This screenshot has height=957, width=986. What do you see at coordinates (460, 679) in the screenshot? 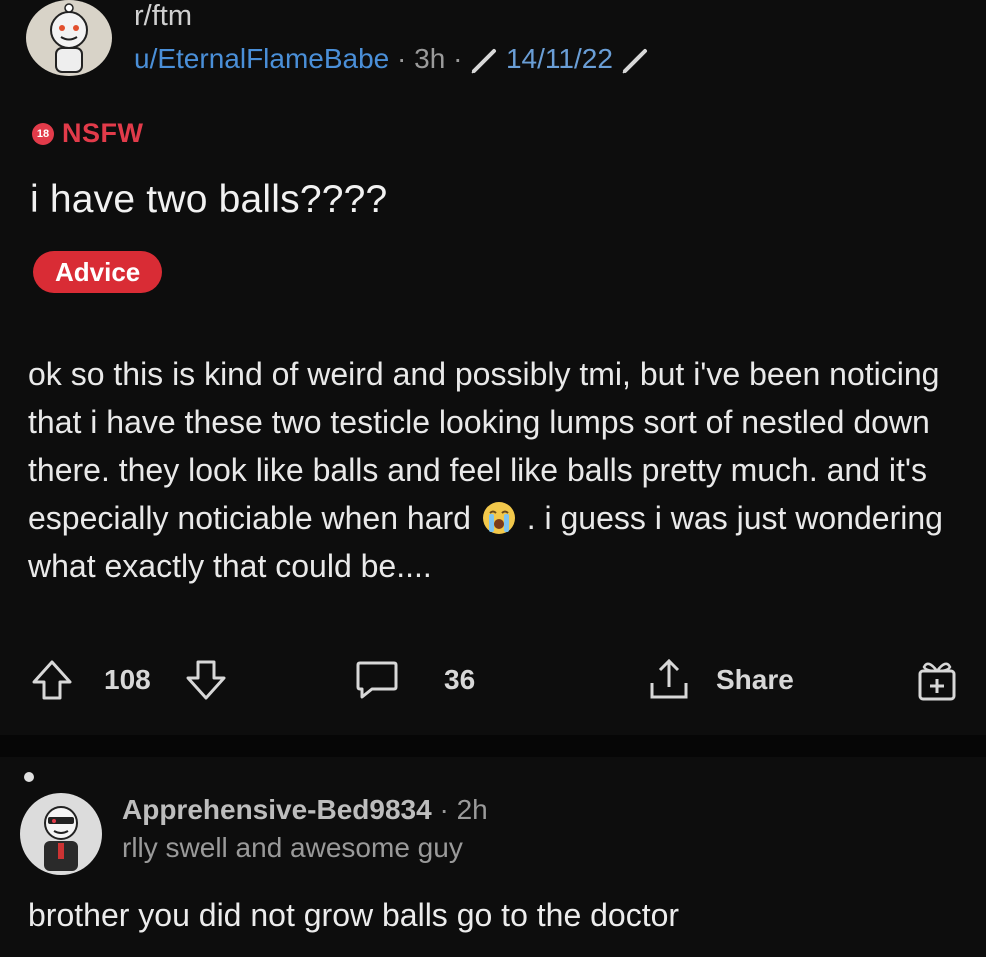
I see `comment-count: 36` at bounding box center [460, 679].